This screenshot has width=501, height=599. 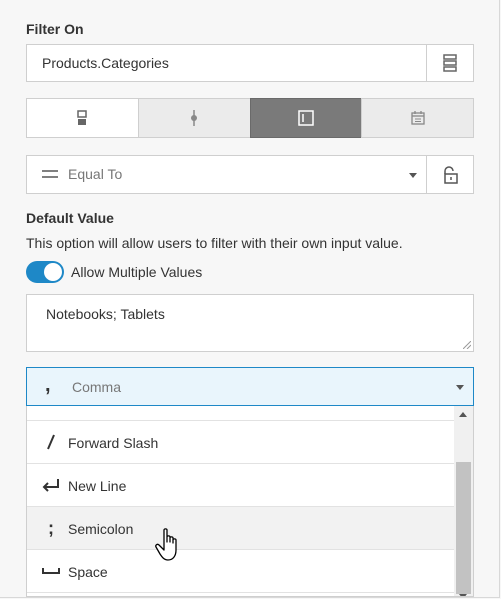 I want to click on equal-icon, so click(x=50, y=174).